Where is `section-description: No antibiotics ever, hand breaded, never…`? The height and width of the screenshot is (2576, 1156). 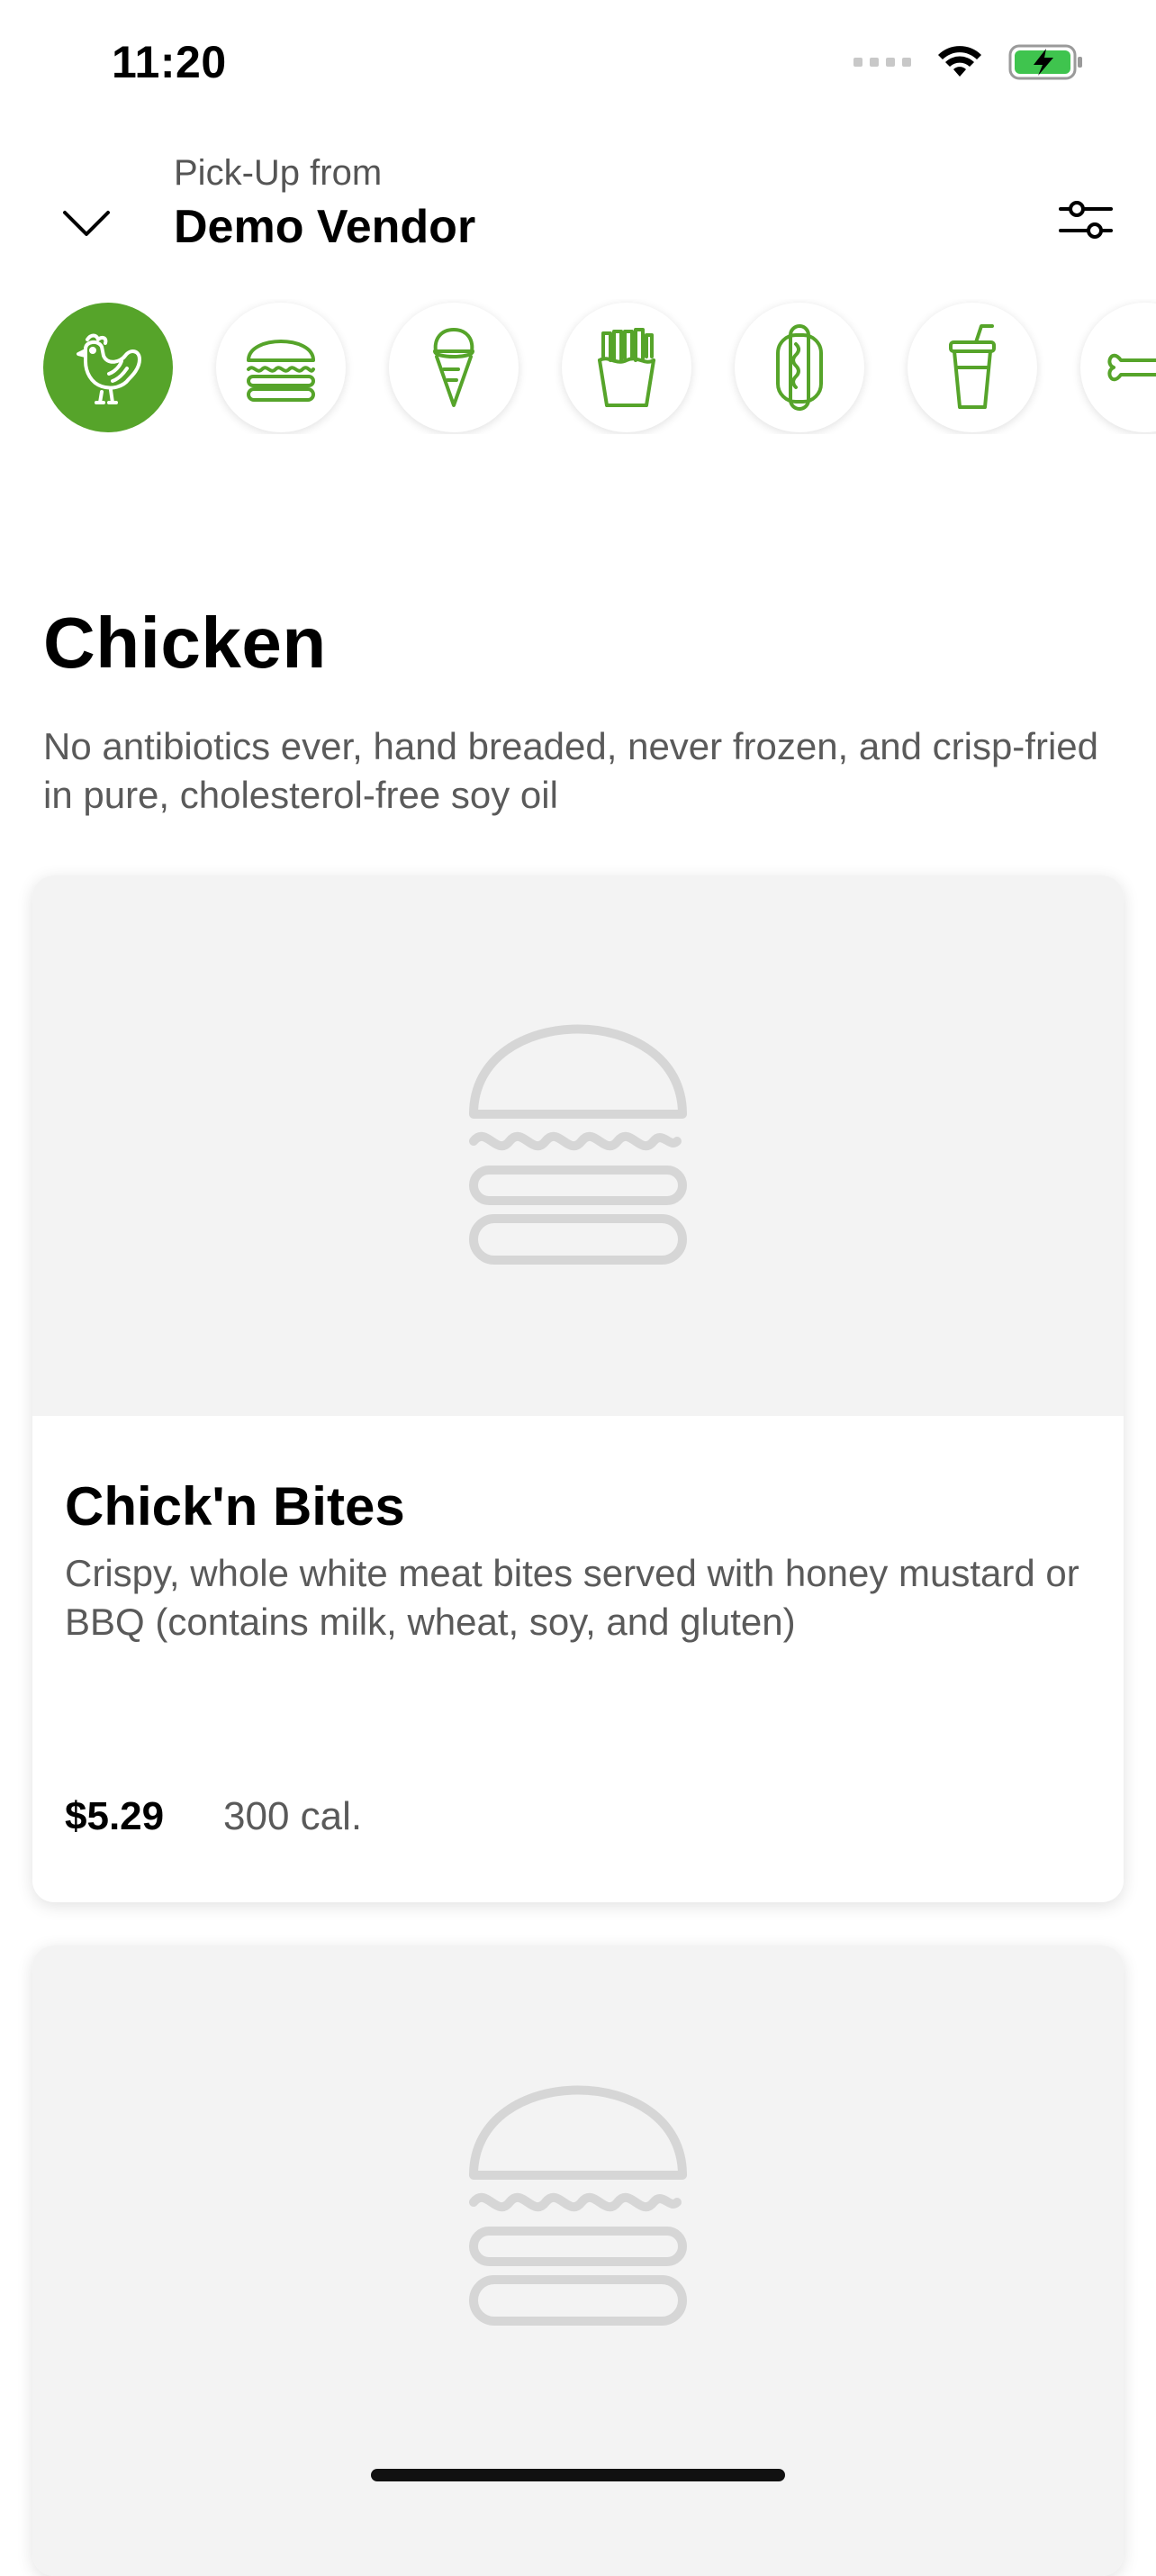
section-description: No antibiotics ever, hand breaded, never… is located at coordinates (571, 770).